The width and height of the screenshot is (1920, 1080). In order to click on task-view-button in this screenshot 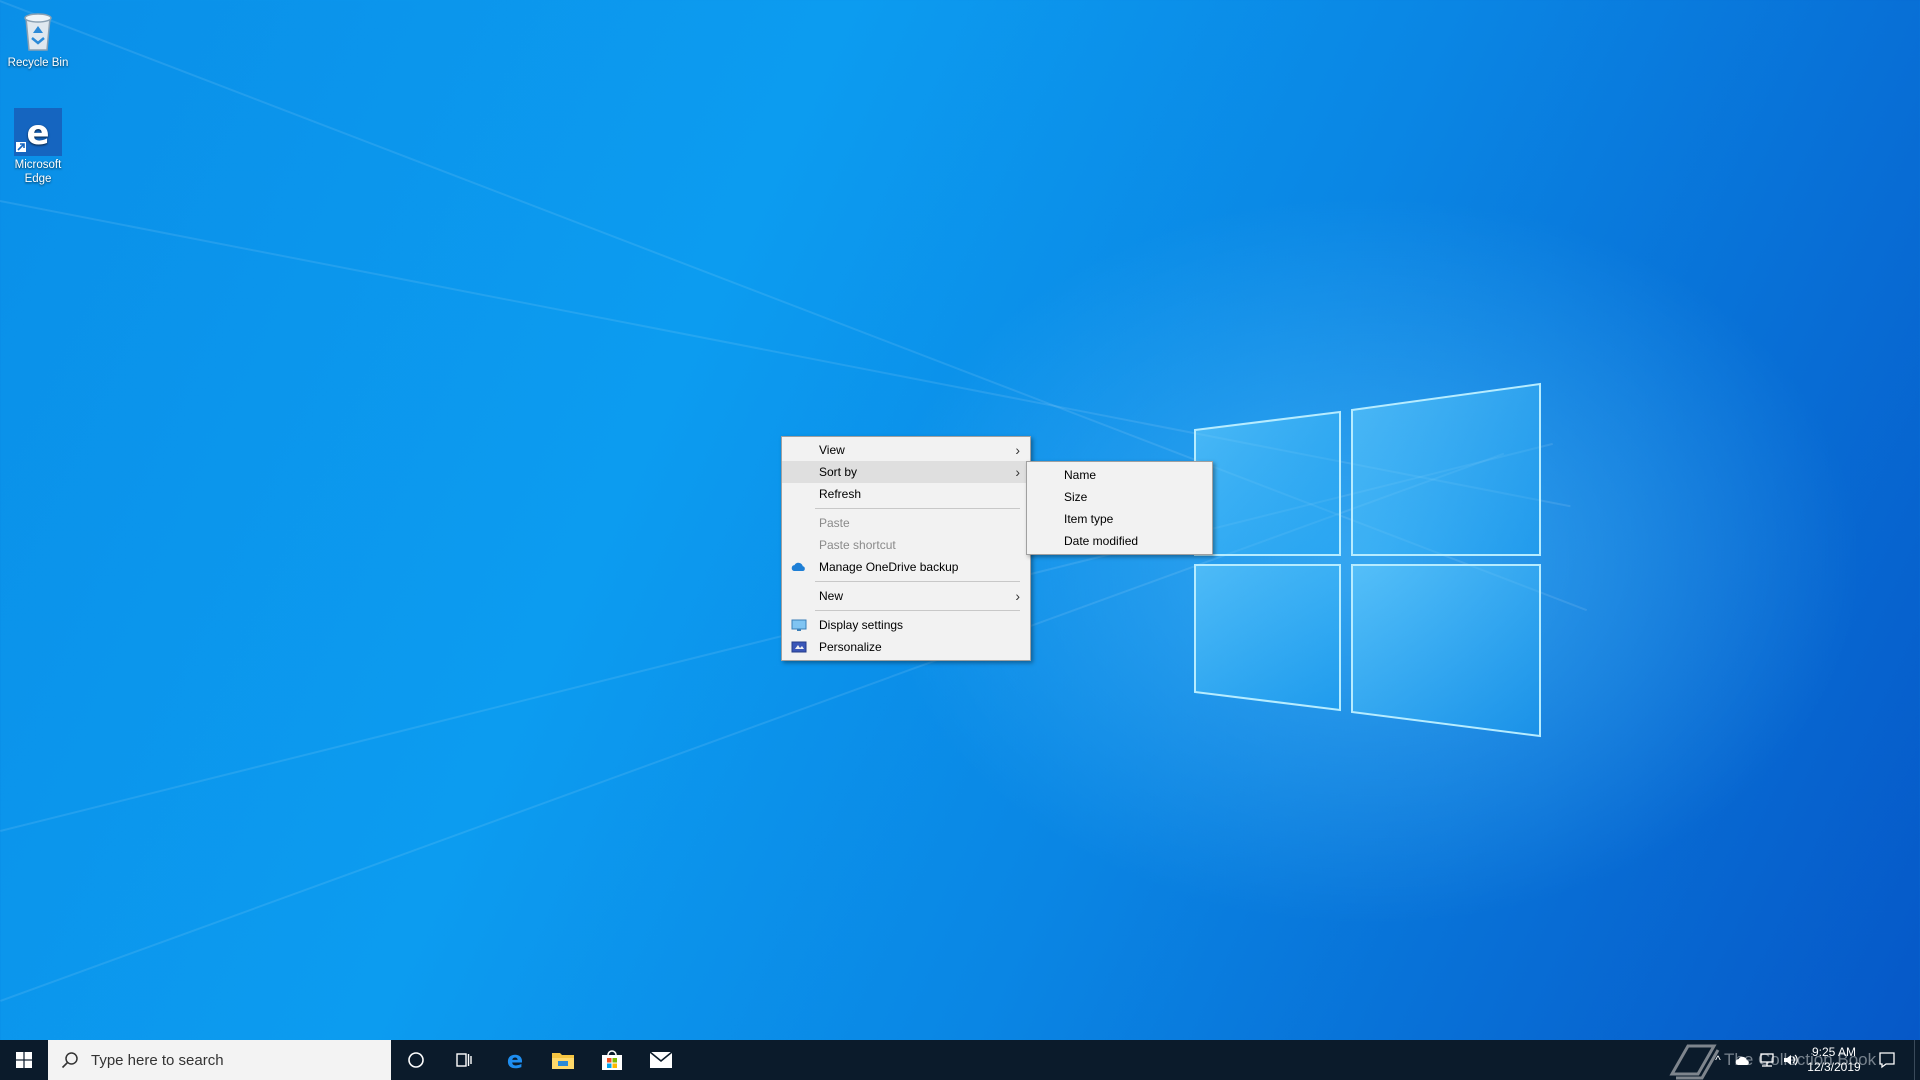, I will do `click(464, 1060)`.